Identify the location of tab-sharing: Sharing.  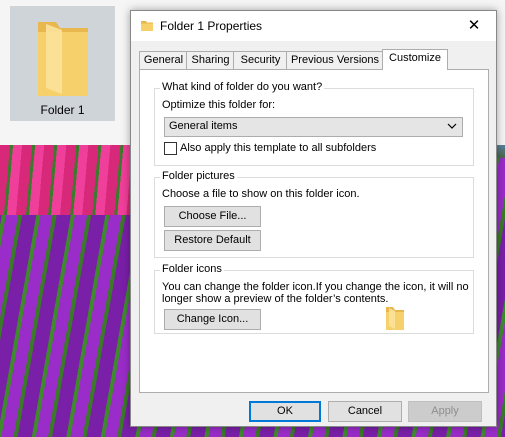
(210, 60).